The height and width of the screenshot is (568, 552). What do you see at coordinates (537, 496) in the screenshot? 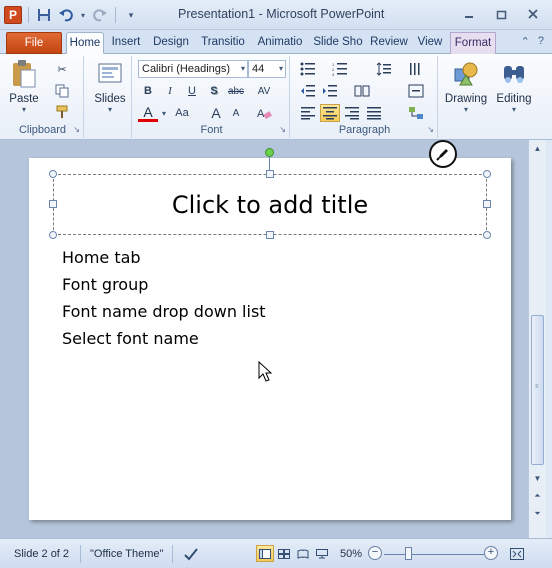
I see `previous-slide-icon: ⏶` at bounding box center [537, 496].